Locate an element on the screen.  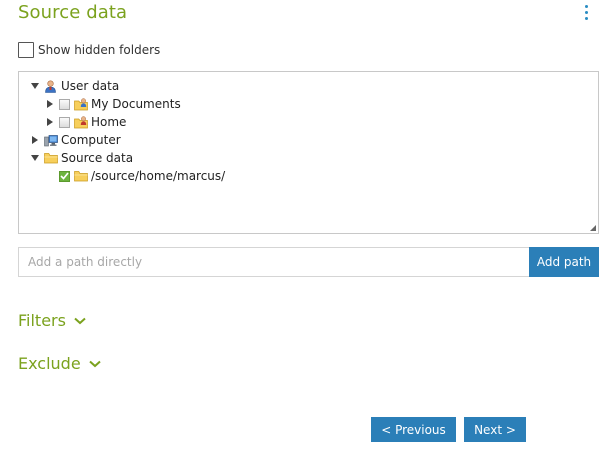
kebab-menu-icon is located at coordinates (587, 14).